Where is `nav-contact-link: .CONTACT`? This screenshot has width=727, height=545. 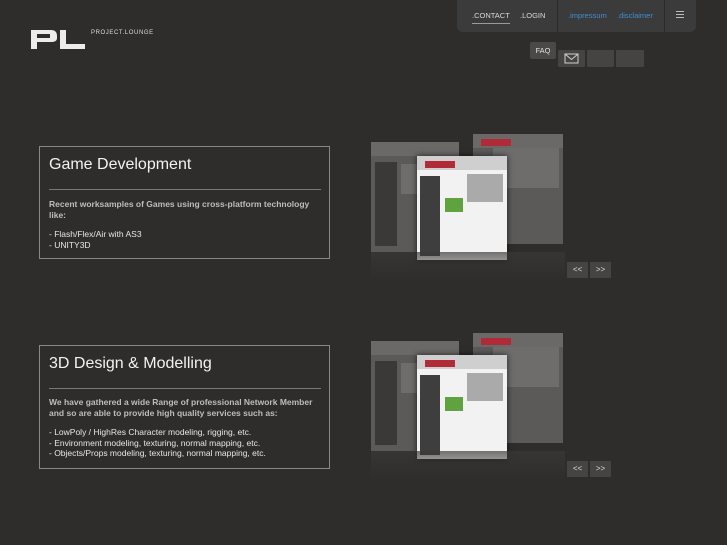 nav-contact-link: .CONTACT is located at coordinates (491, 17).